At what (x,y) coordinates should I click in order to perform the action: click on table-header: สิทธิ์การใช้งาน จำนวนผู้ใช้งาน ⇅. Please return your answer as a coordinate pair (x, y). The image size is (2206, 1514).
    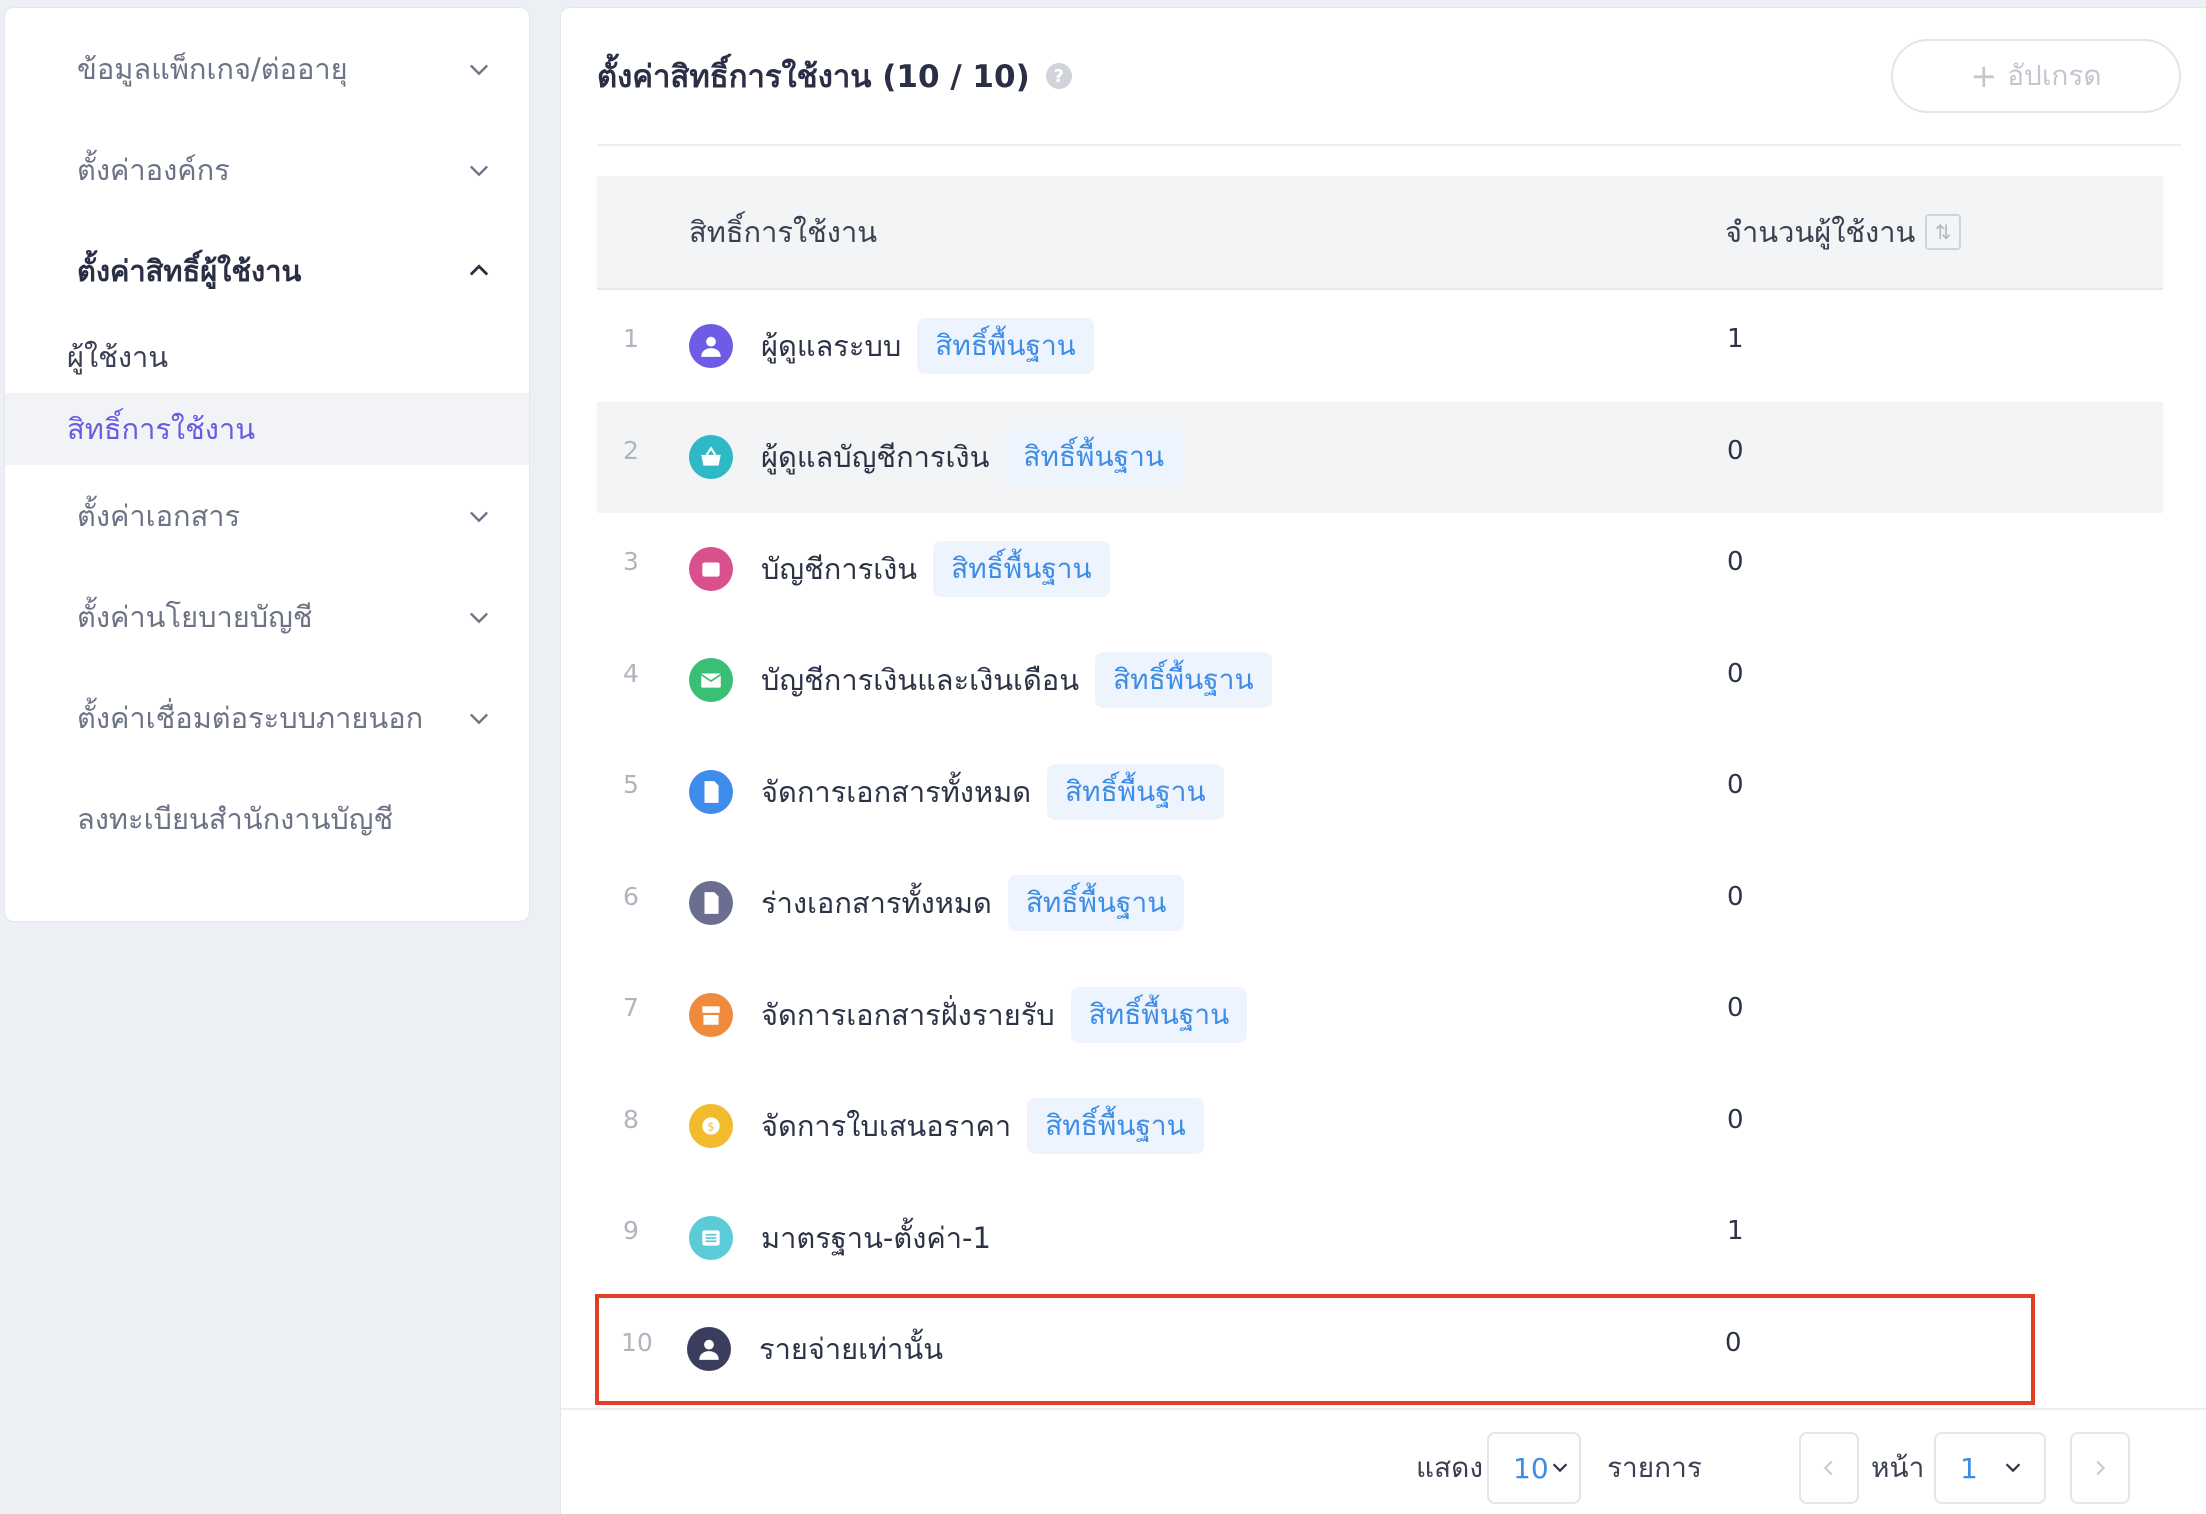
    Looking at the image, I should click on (1380, 233).